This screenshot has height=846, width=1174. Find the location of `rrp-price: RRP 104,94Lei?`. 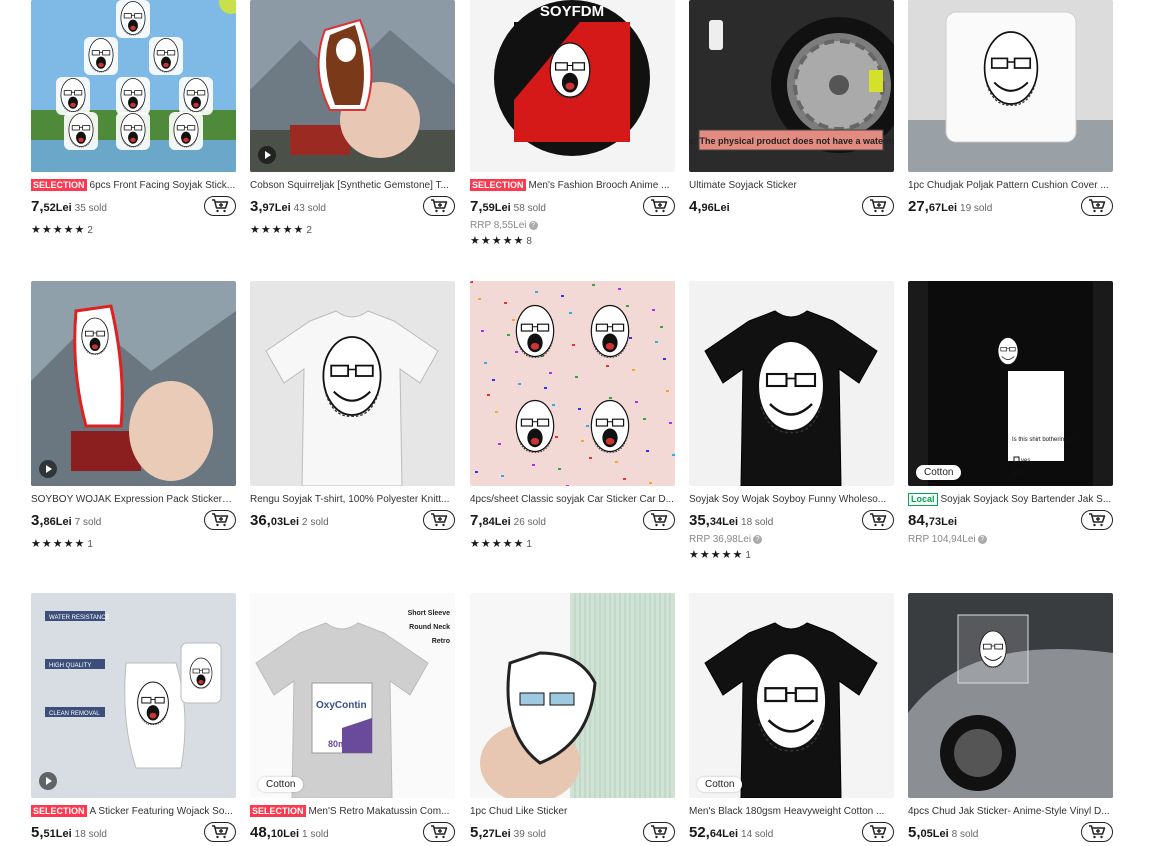

rrp-price: RRP 104,94Lei? is located at coordinates (1010, 539).